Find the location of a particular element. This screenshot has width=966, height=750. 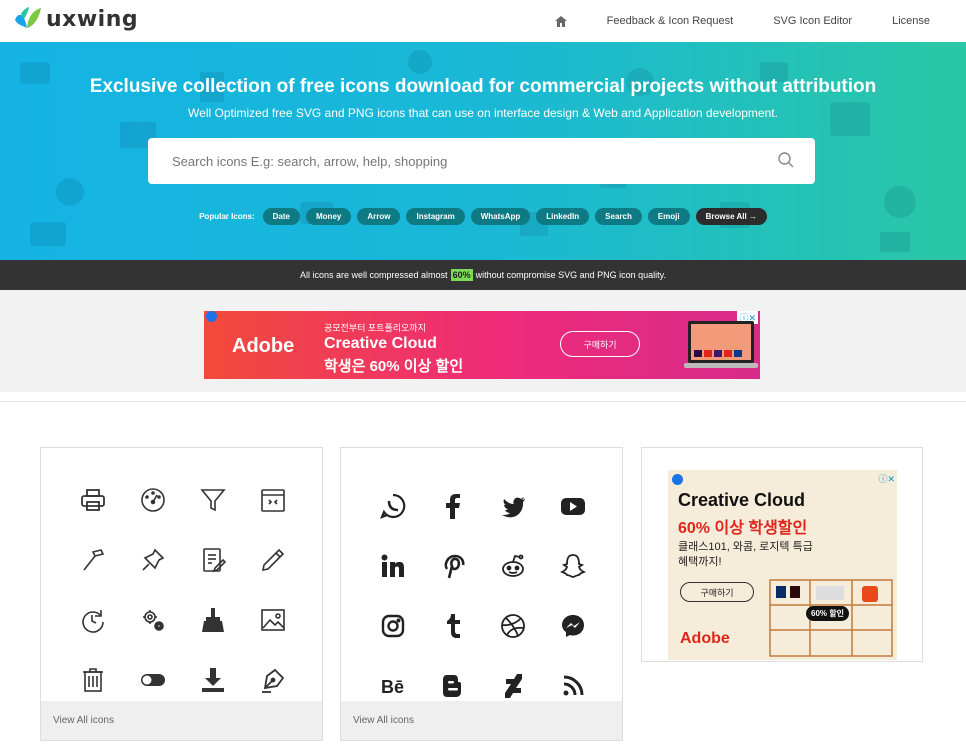

laptop-image-icon is located at coordinates (721, 344).